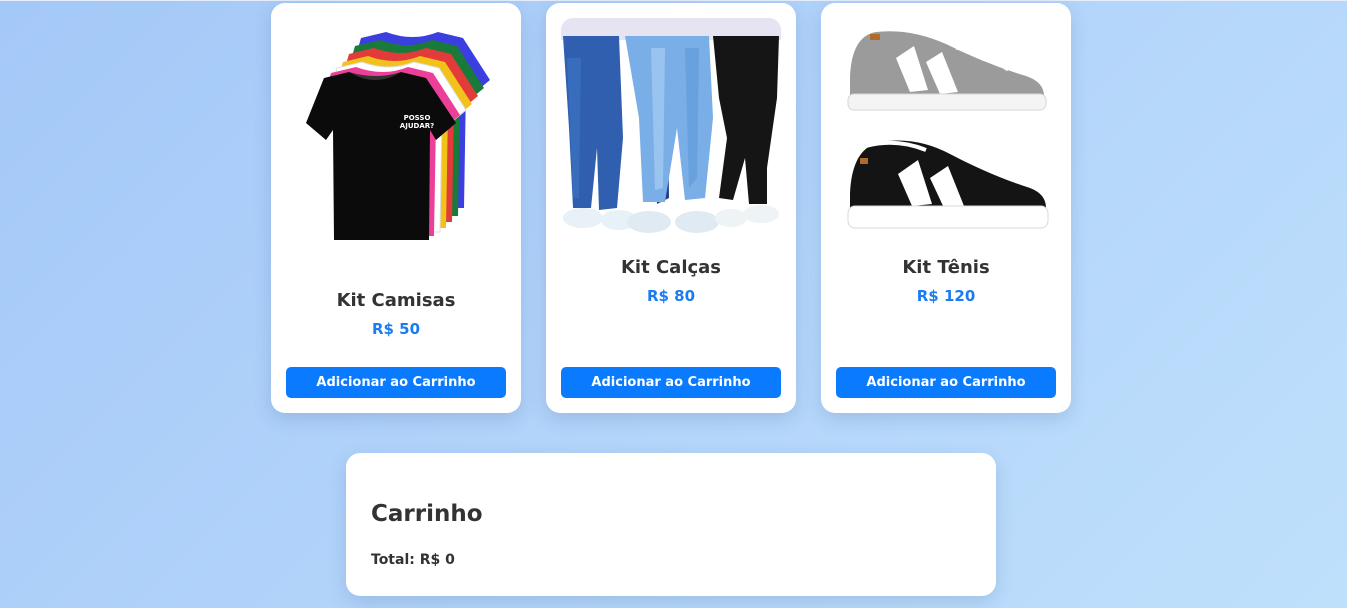 This screenshot has height=608, width=1347. I want to click on cart-title: Carrinho, so click(427, 514).